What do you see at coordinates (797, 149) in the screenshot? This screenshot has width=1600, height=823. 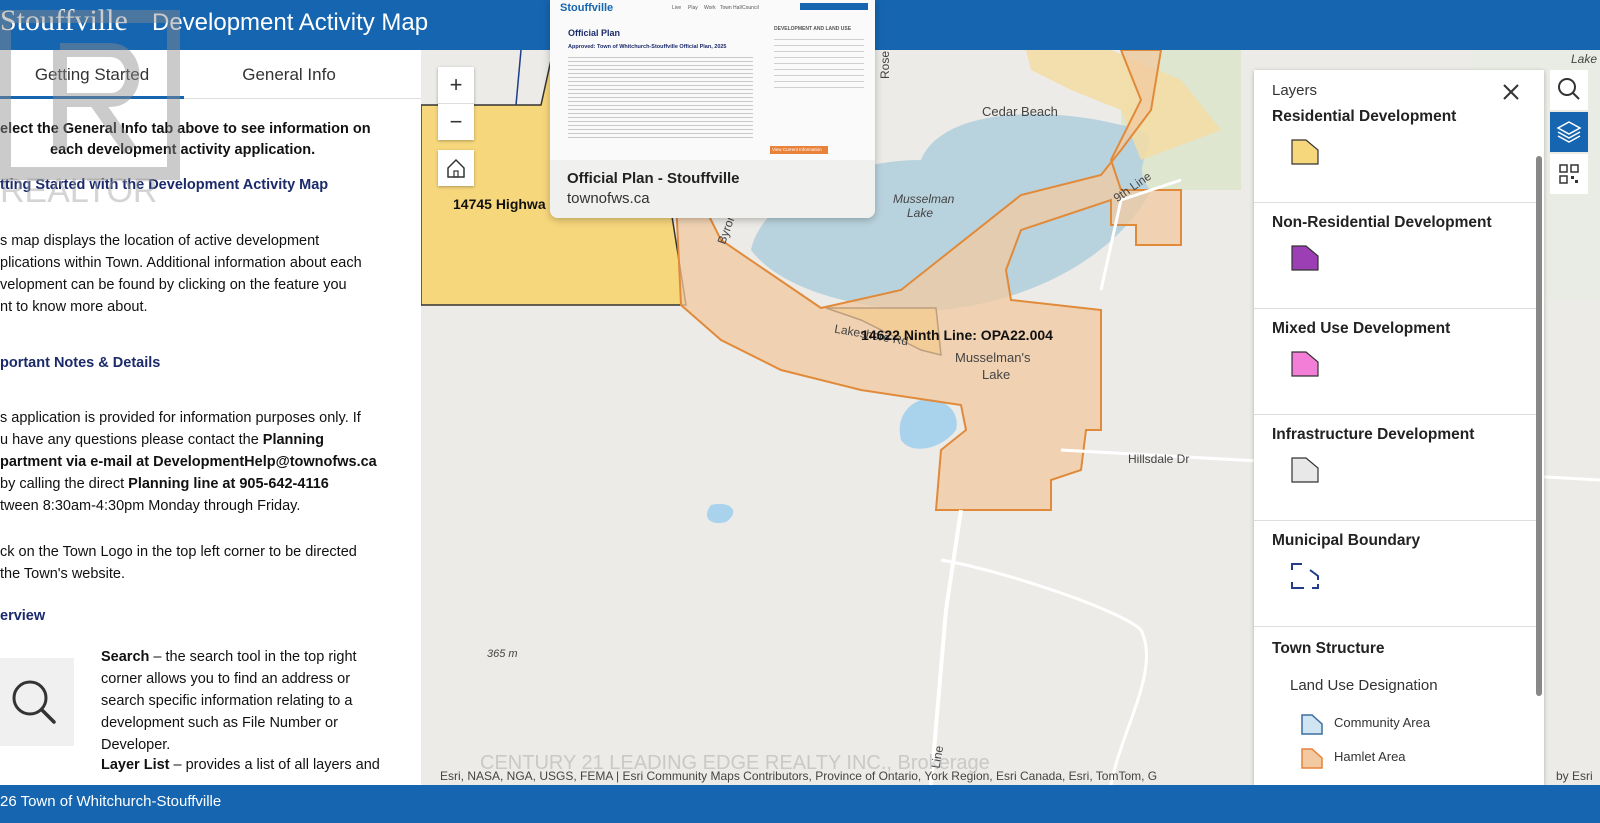 I see `preview-page-button: View Current Information` at bounding box center [797, 149].